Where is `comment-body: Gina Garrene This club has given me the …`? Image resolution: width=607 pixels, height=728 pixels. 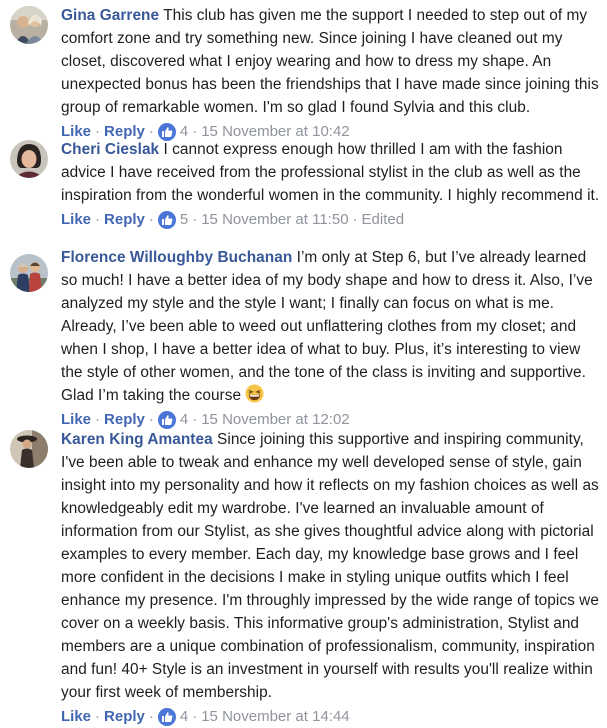
comment-body: Gina Garrene This club has given me the … is located at coordinates (331, 61).